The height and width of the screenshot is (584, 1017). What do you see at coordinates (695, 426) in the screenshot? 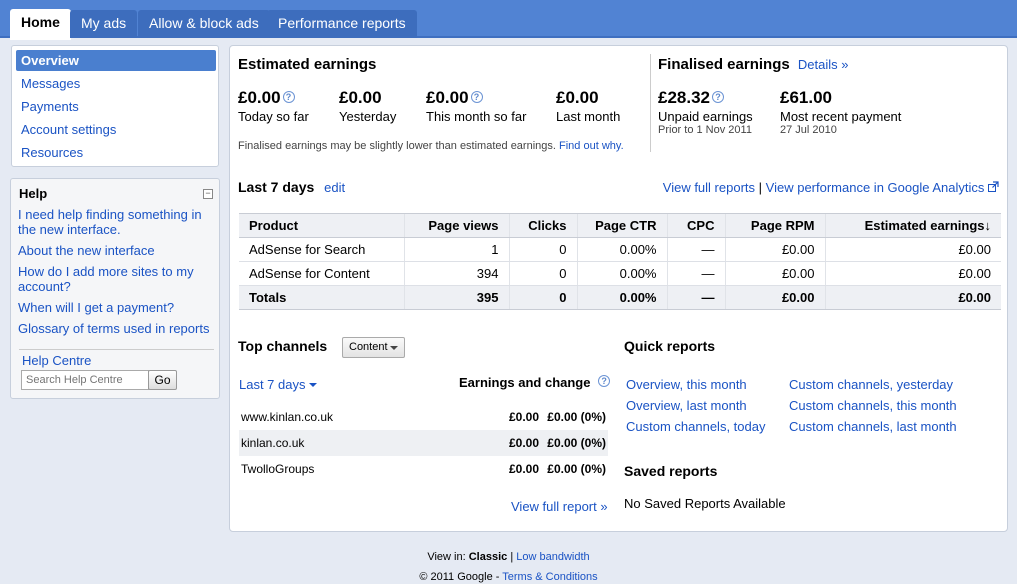
I see `quick-report-channels-today: Custom channels, today` at bounding box center [695, 426].